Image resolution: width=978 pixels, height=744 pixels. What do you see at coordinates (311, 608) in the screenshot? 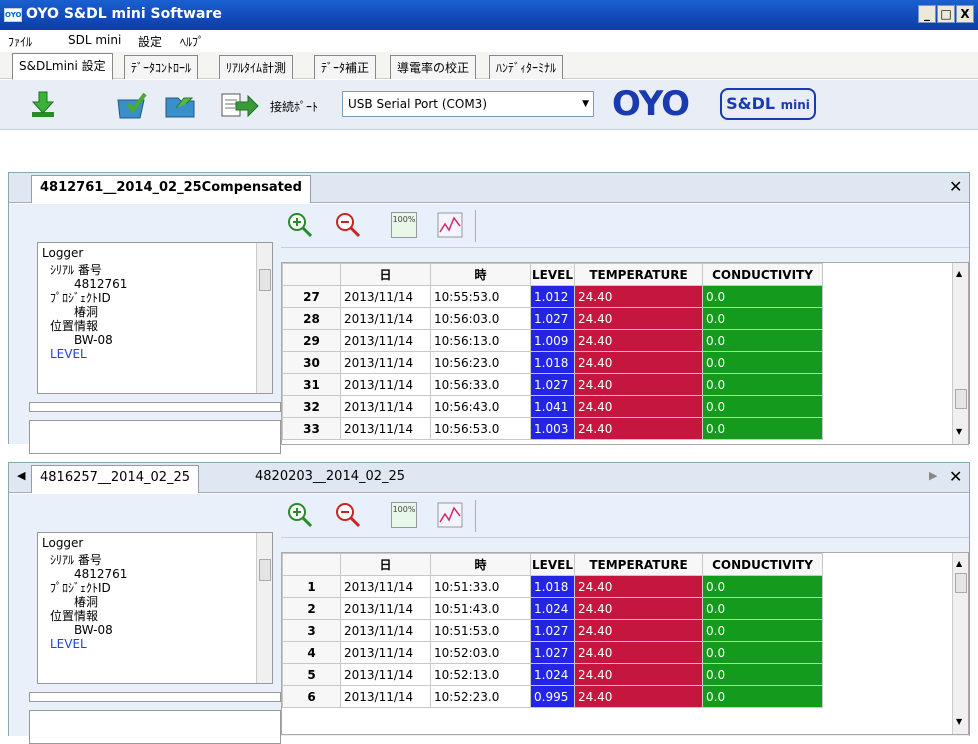
I see `table-cell: 2` at bounding box center [311, 608].